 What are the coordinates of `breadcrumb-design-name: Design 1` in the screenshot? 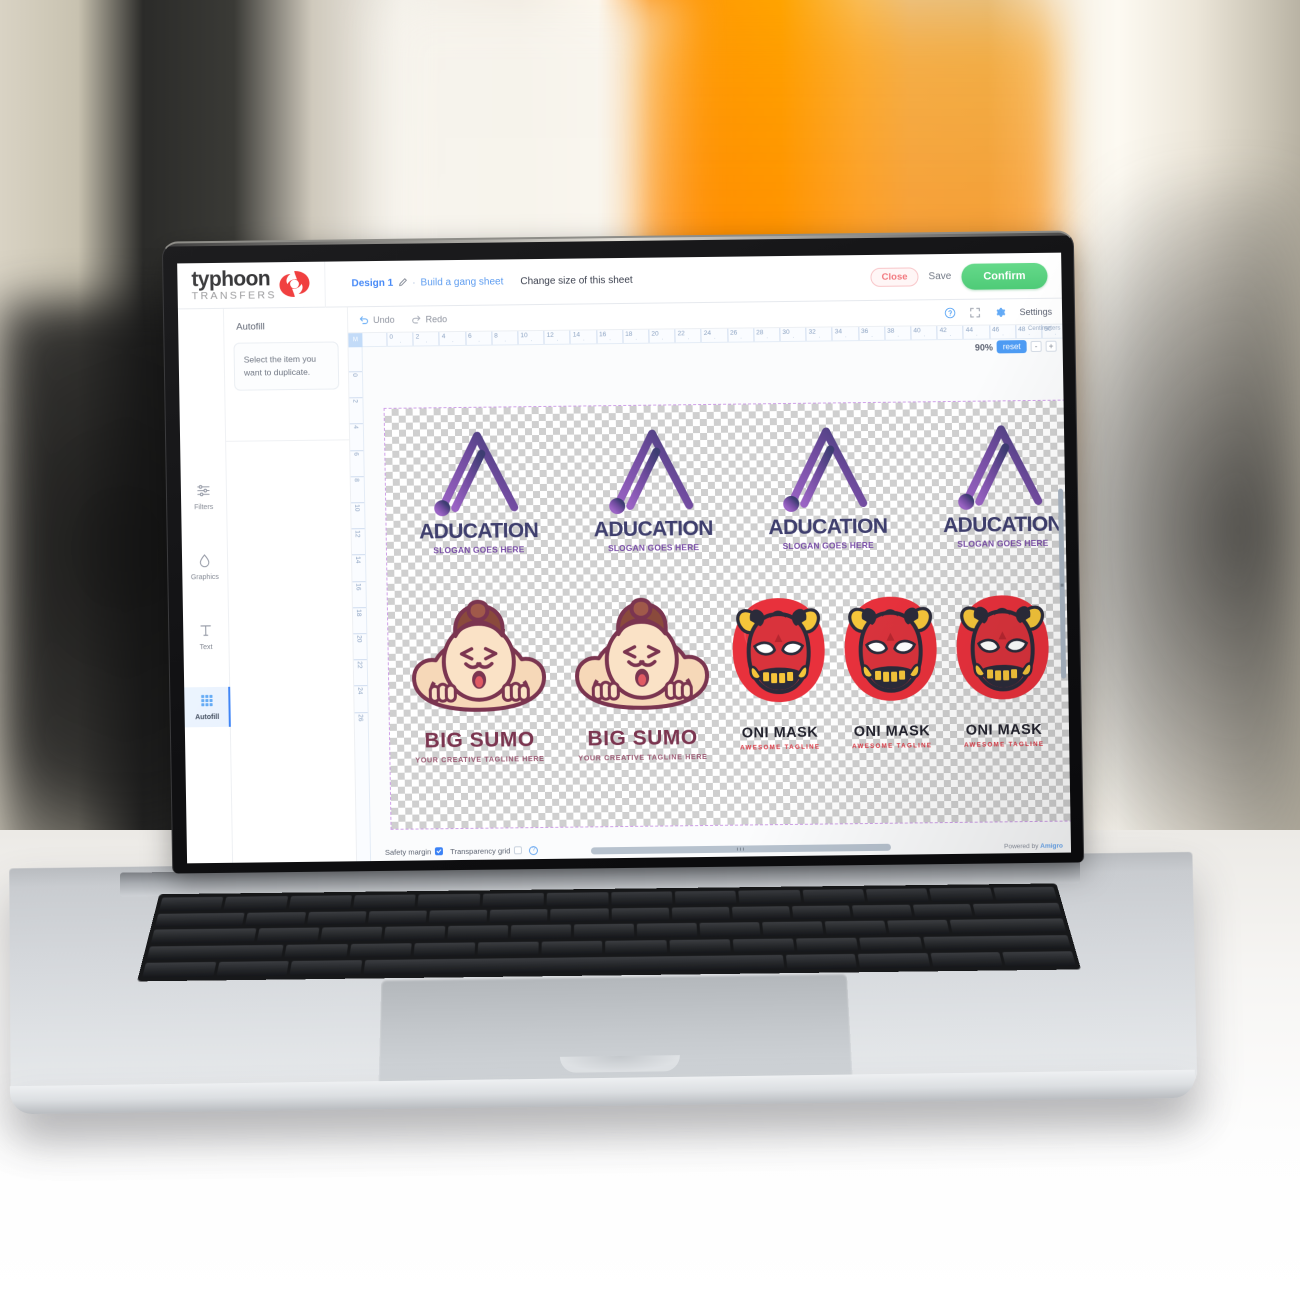 It's located at (372, 284).